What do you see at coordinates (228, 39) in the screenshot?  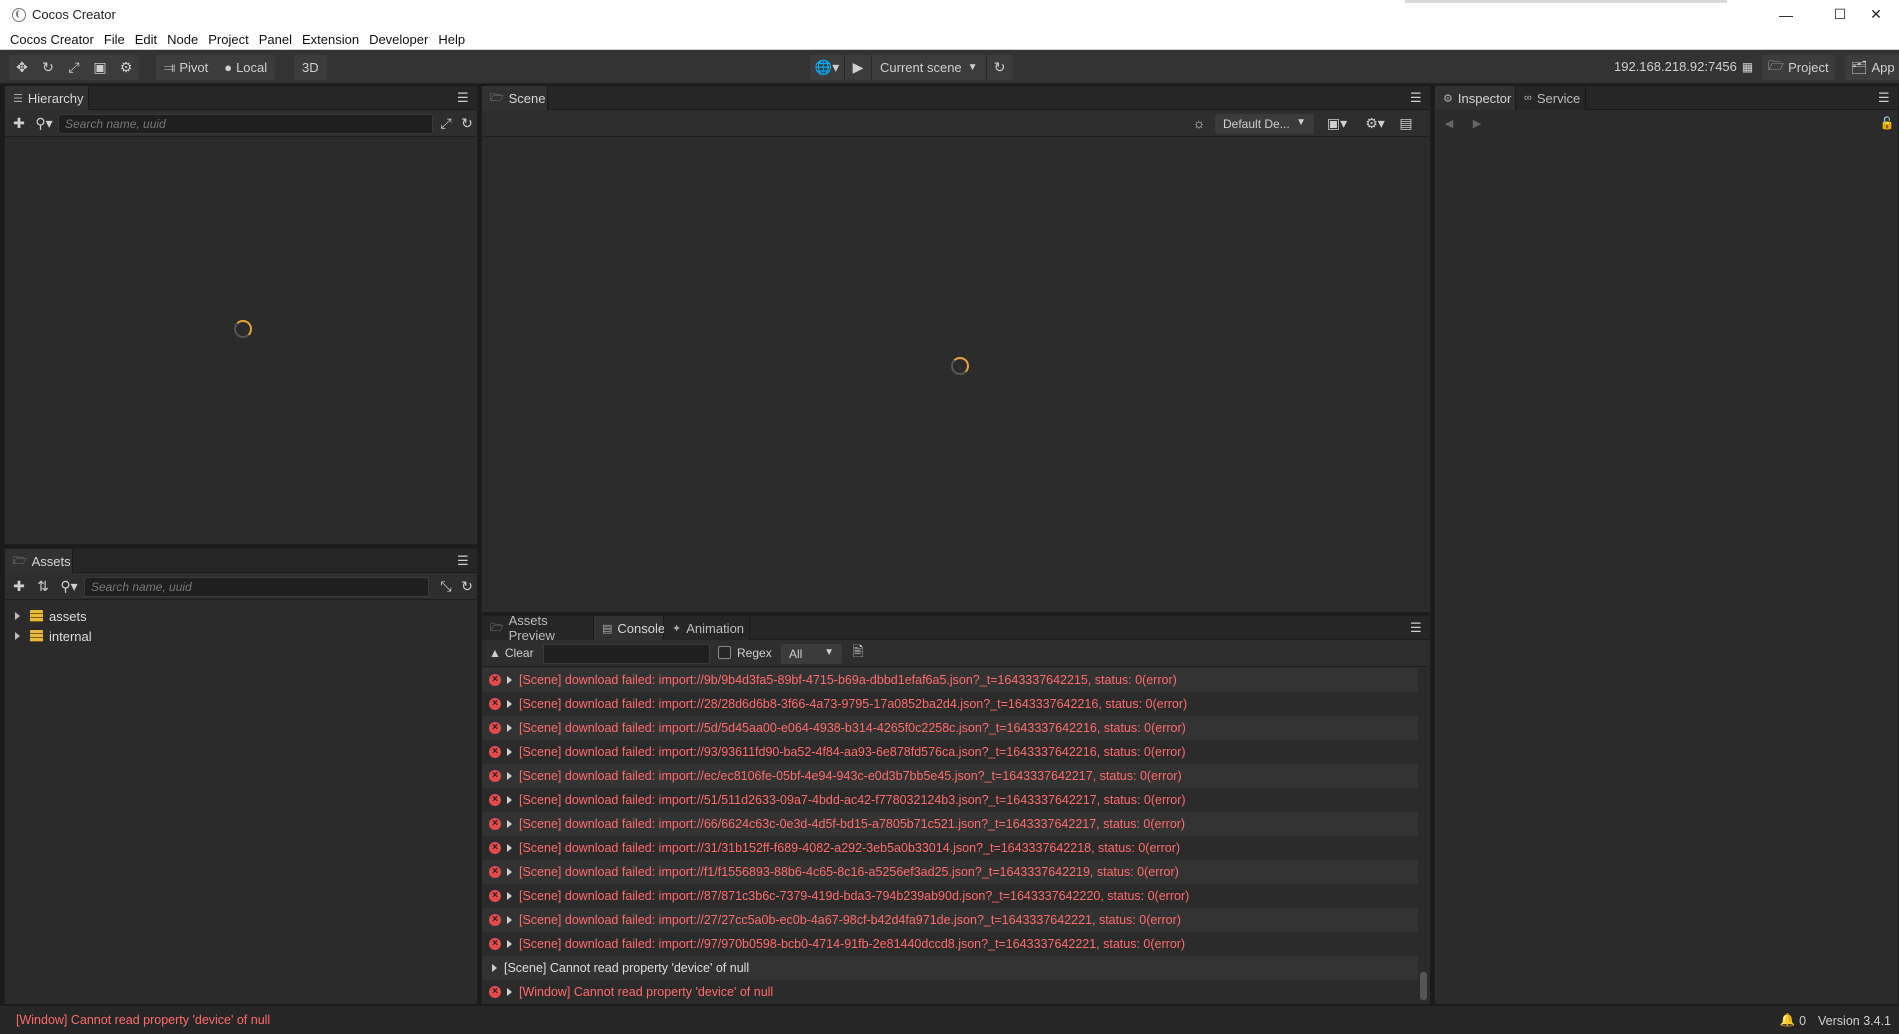 I see `menu-project: Project` at bounding box center [228, 39].